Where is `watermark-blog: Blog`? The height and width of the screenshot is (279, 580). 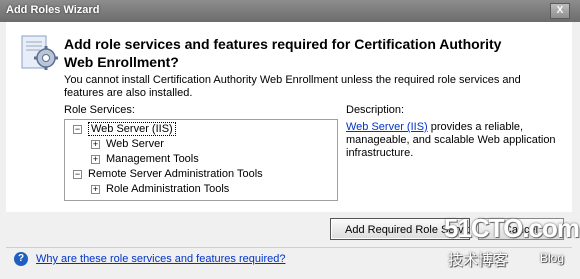
watermark-blog: Blog is located at coordinates (552, 258).